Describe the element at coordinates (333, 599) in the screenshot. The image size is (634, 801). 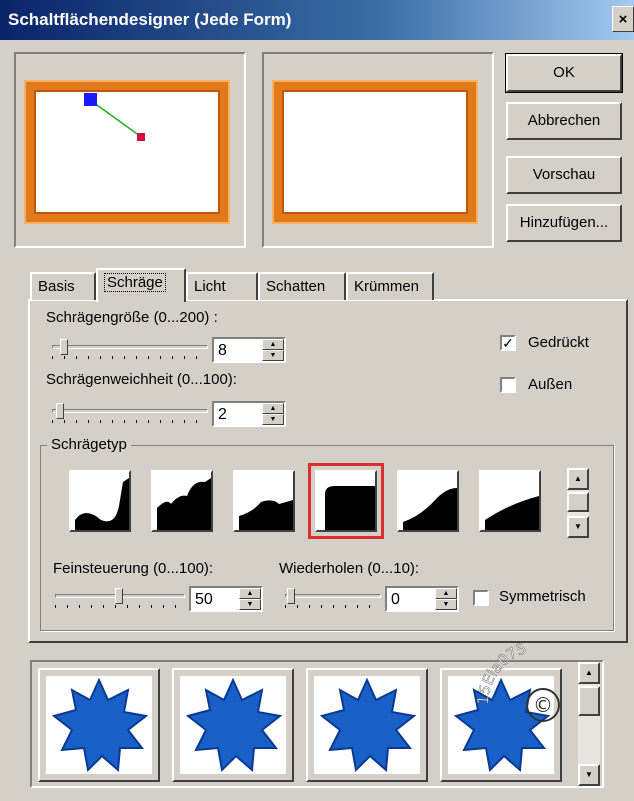
I see `repeat-slider` at that location.